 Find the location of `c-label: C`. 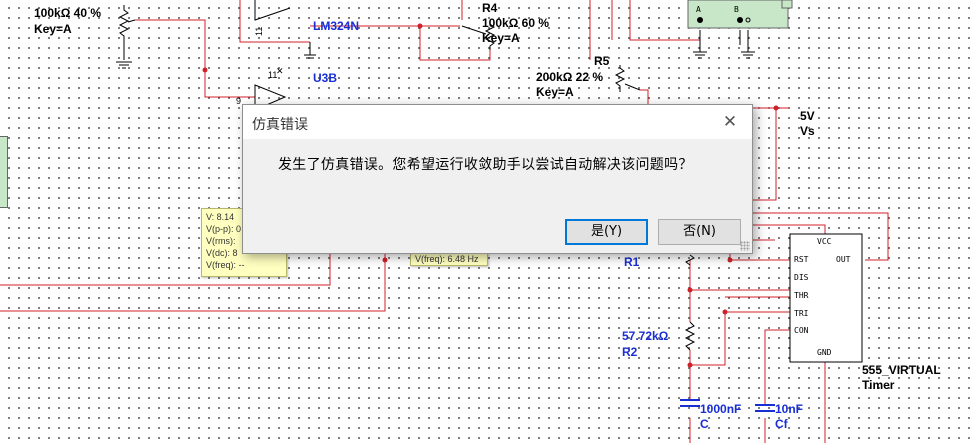

c-label: C is located at coordinates (704, 424).